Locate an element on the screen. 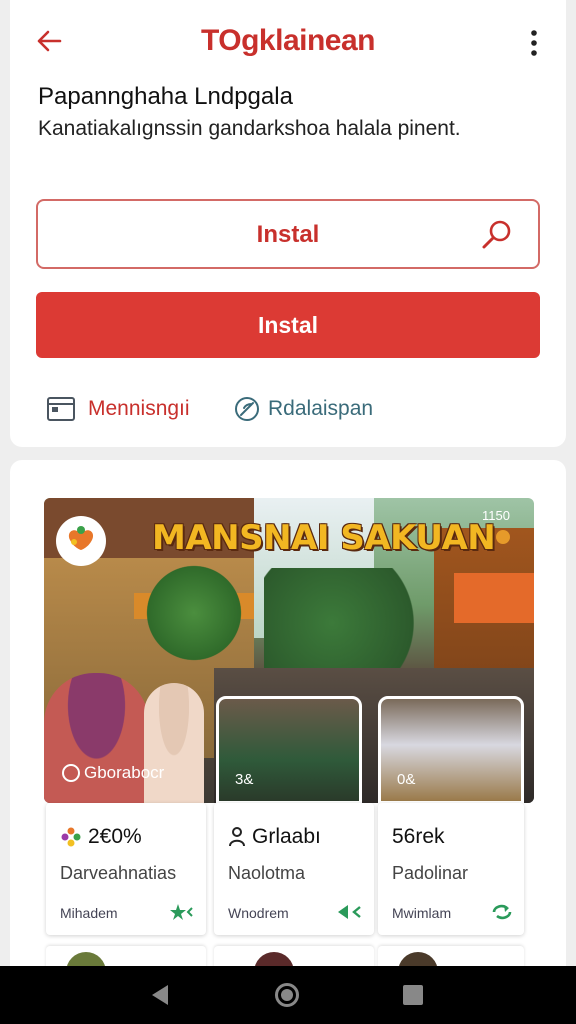 Image resolution: width=576 pixels, height=1024 pixels. ring-icon is located at coordinates (71, 773).